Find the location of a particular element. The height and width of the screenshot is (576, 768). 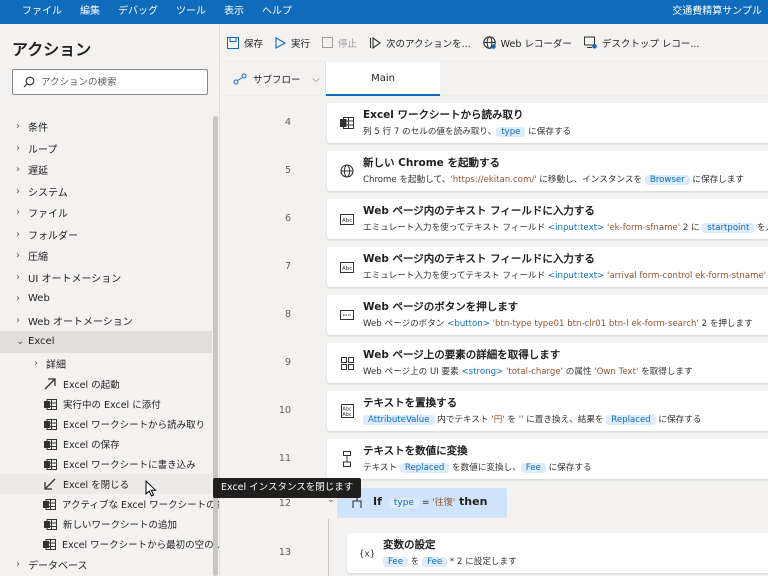

step-next-icon is located at coordinates (375, 42).